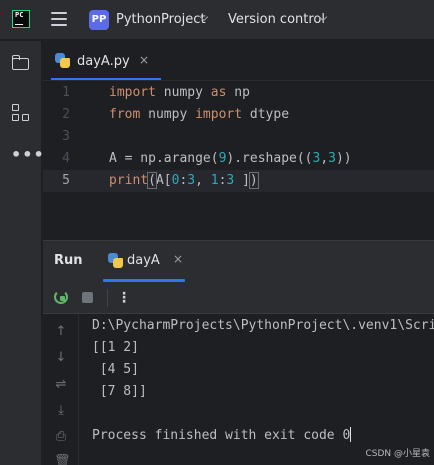 Image resolution: width=434 pixels, height=465 pixels. I want to click on rerun-icon, so click(61, 297).